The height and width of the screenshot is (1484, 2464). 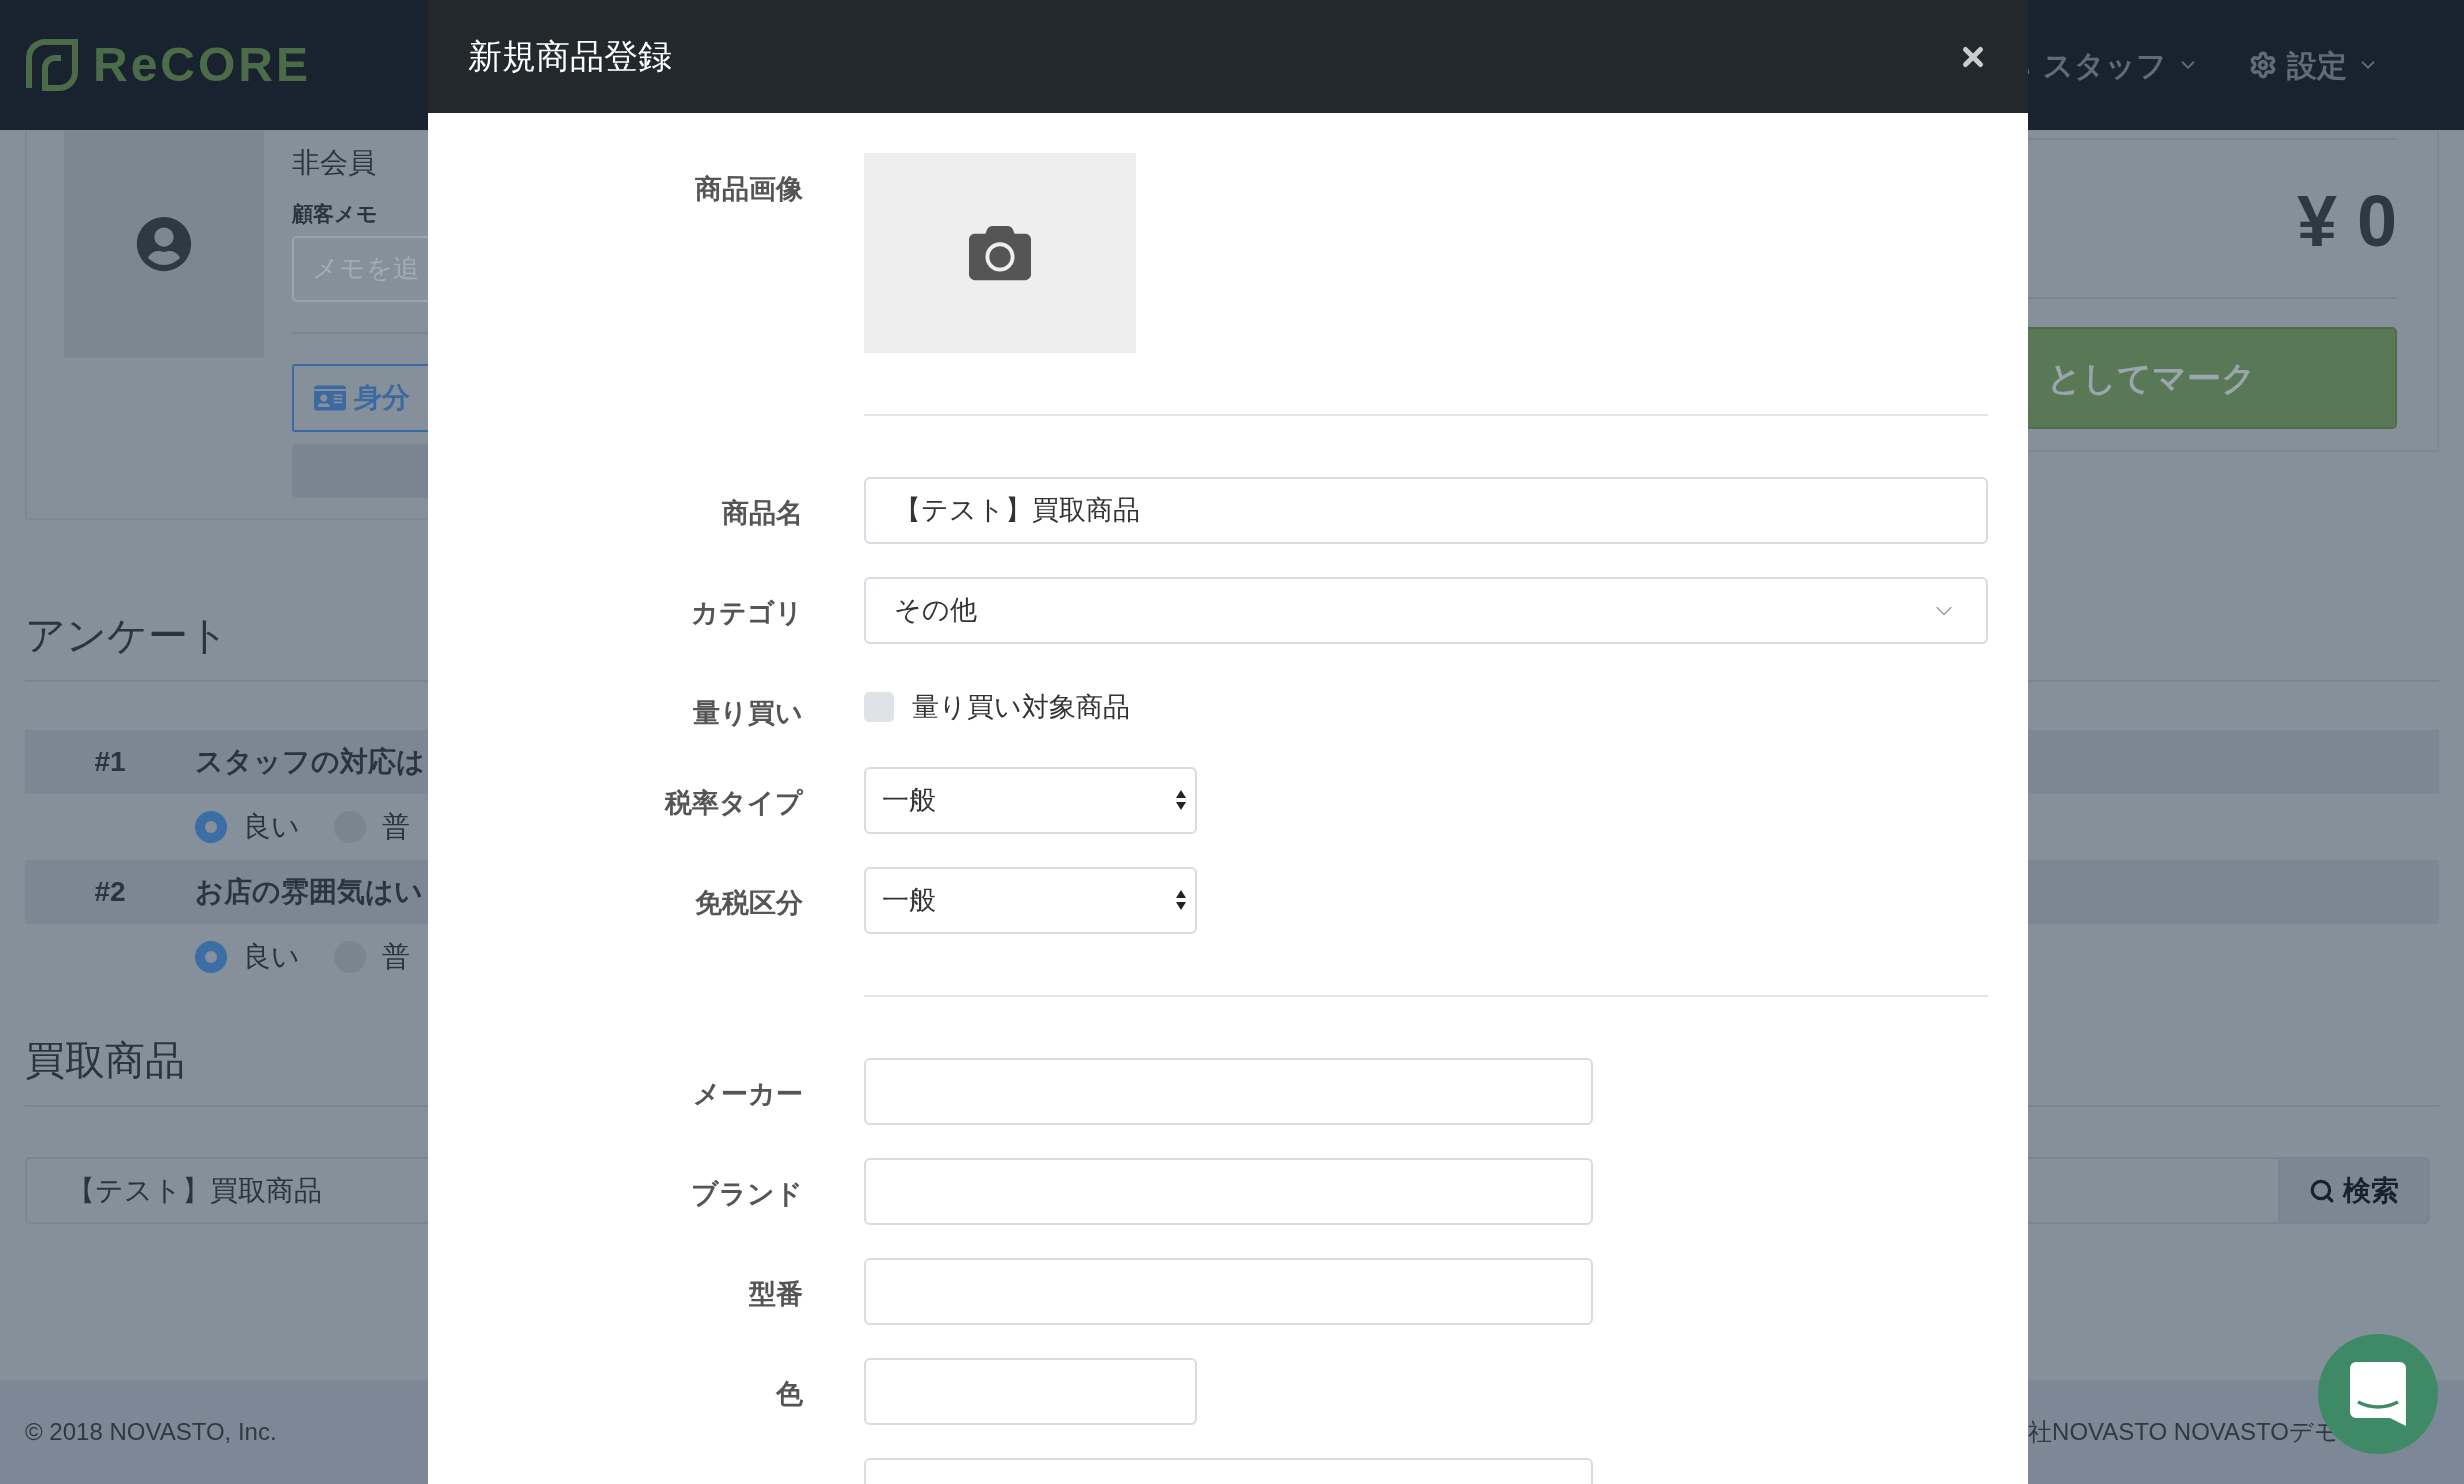 What do you see at coordinates (310, 762) in the screenshot?
I see `question-text: スタッフの対応は` at bounding box center [310, 762].